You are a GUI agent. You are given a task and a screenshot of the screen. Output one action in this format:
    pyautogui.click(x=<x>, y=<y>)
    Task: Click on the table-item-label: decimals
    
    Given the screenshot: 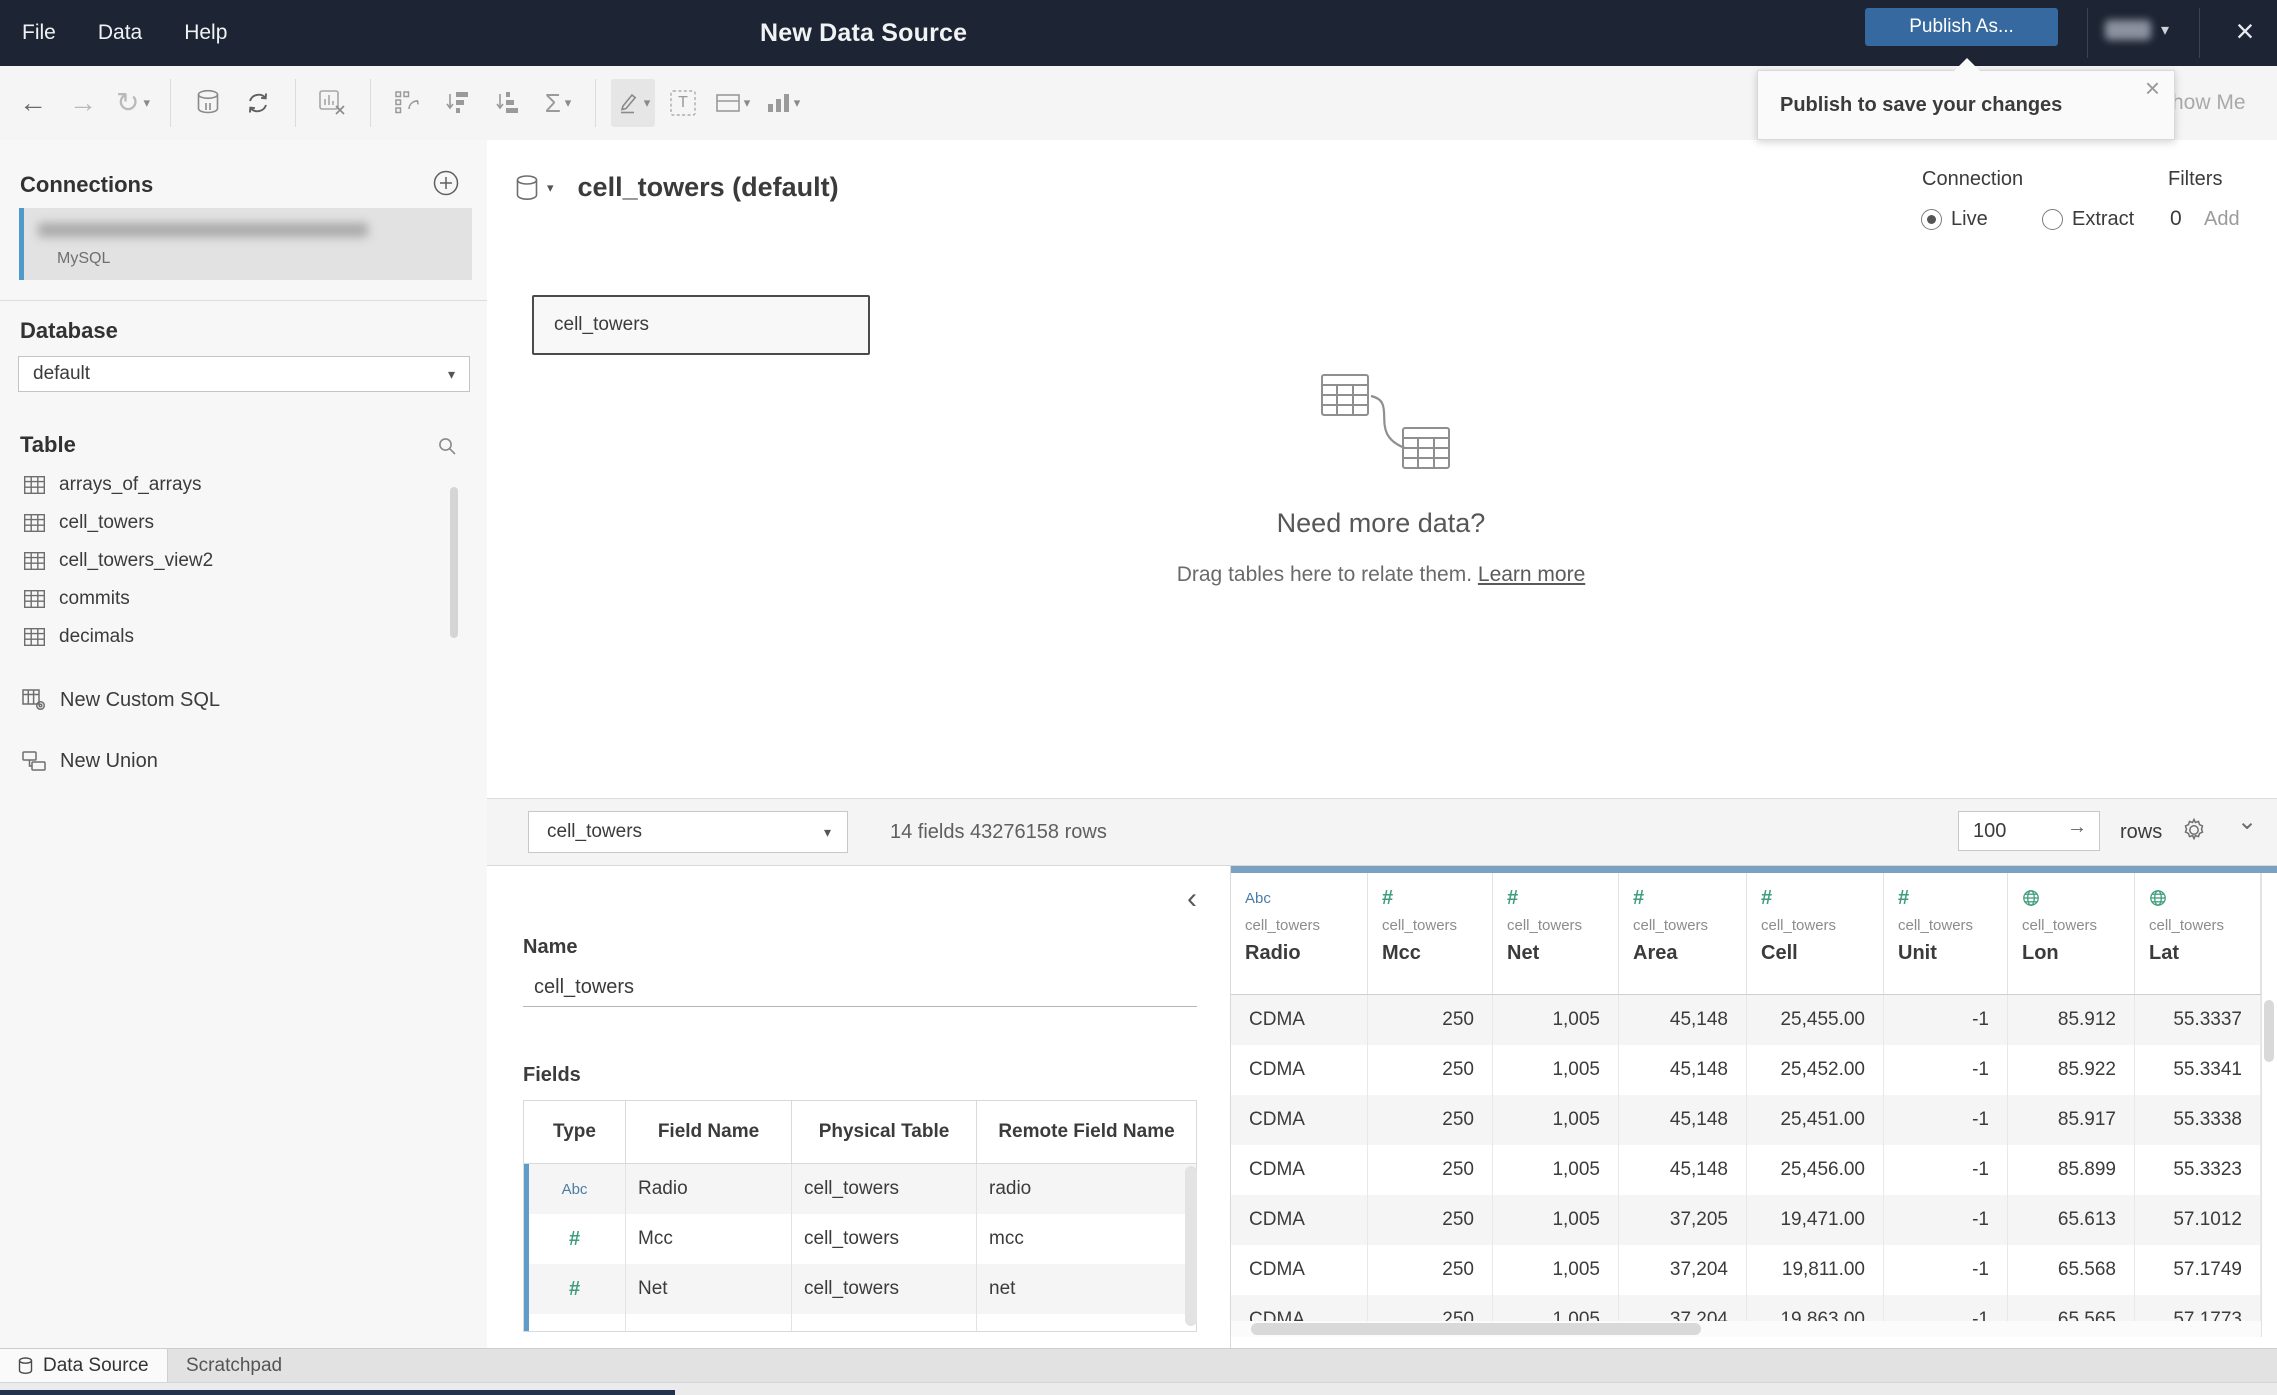 What is the action you would take?
    pyautogui.click(x=96, y=636)
    